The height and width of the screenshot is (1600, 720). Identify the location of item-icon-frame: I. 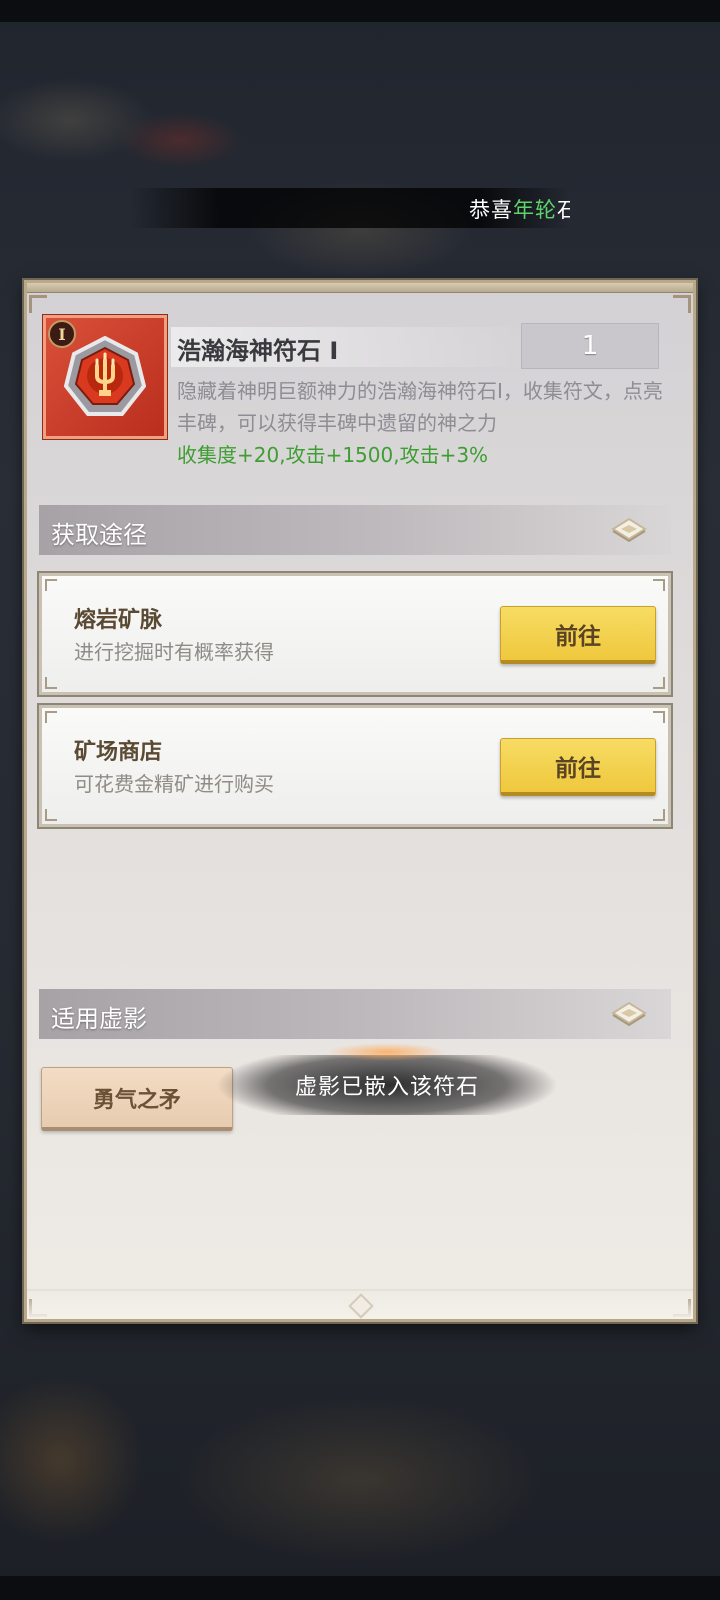
(105, 377).